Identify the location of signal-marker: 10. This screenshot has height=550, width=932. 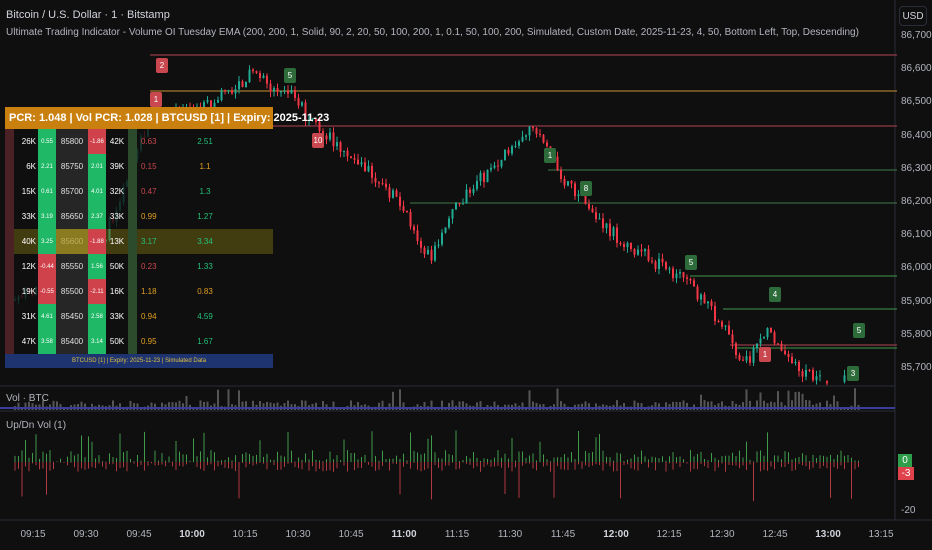
(318, 140).